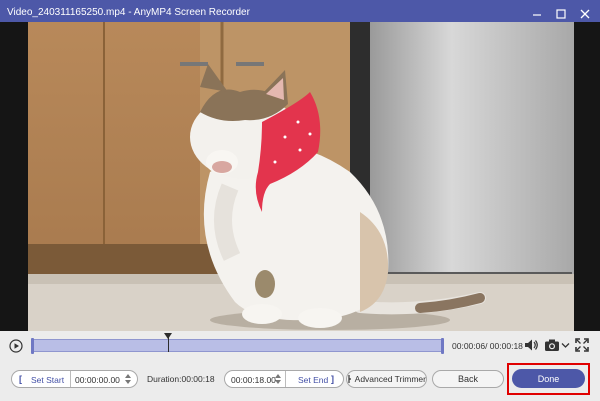 The image size is (600, 401). I want to click on snapshot-dropdown, so click(565, 347).